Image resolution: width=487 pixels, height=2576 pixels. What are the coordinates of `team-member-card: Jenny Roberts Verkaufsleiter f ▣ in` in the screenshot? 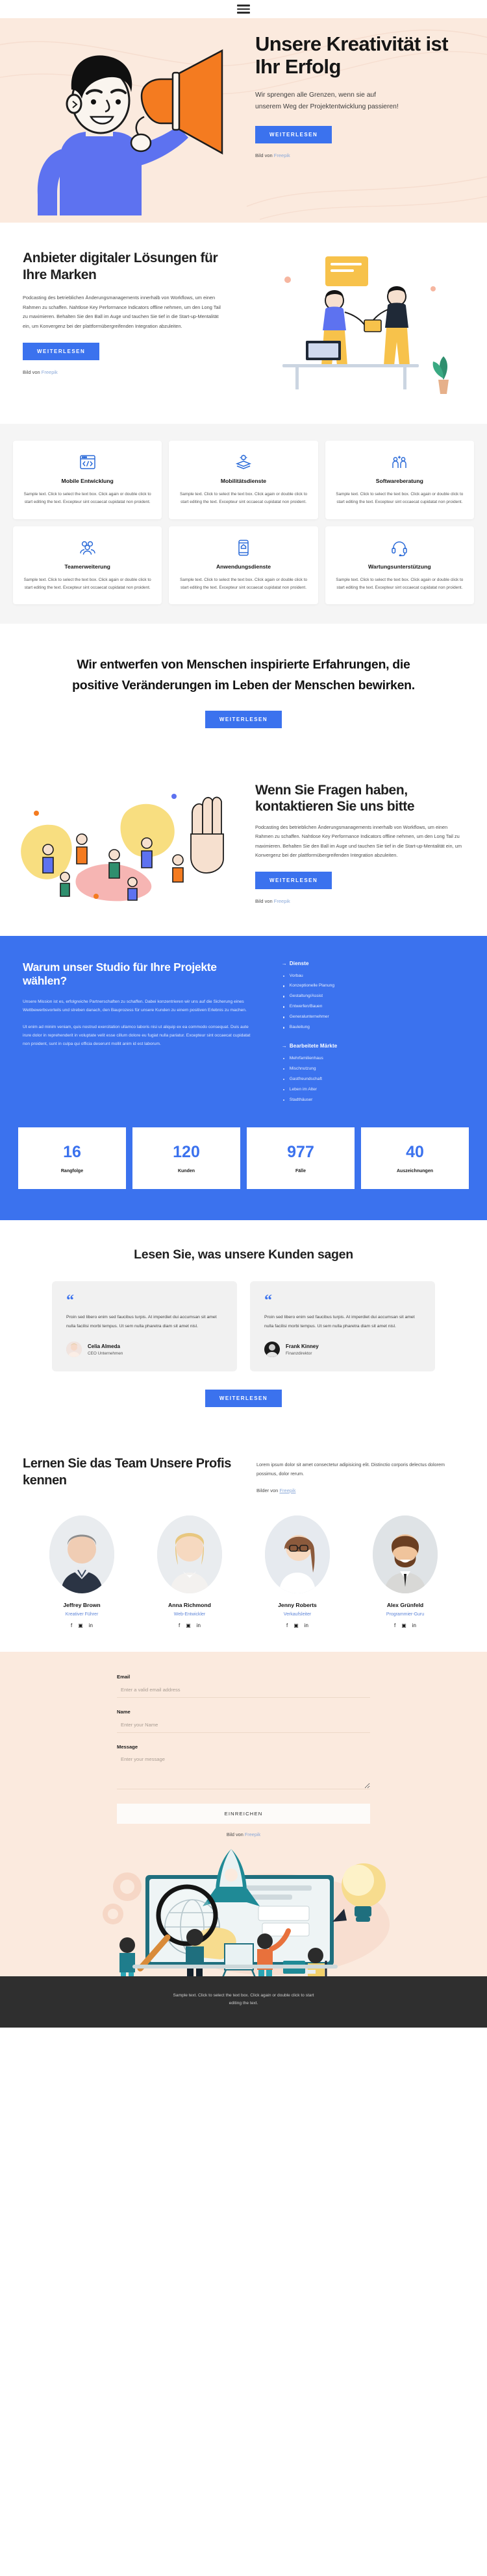 It's located at (297, 1571).